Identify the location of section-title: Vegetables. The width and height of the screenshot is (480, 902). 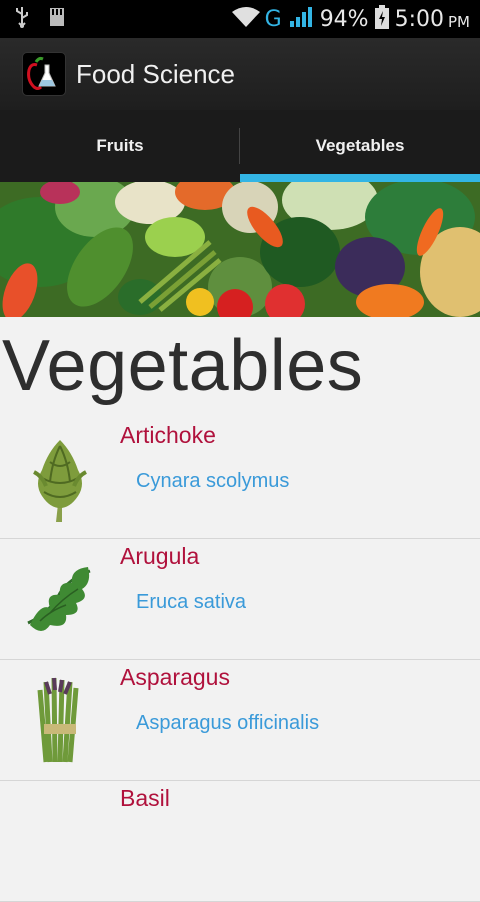
(183, 366).